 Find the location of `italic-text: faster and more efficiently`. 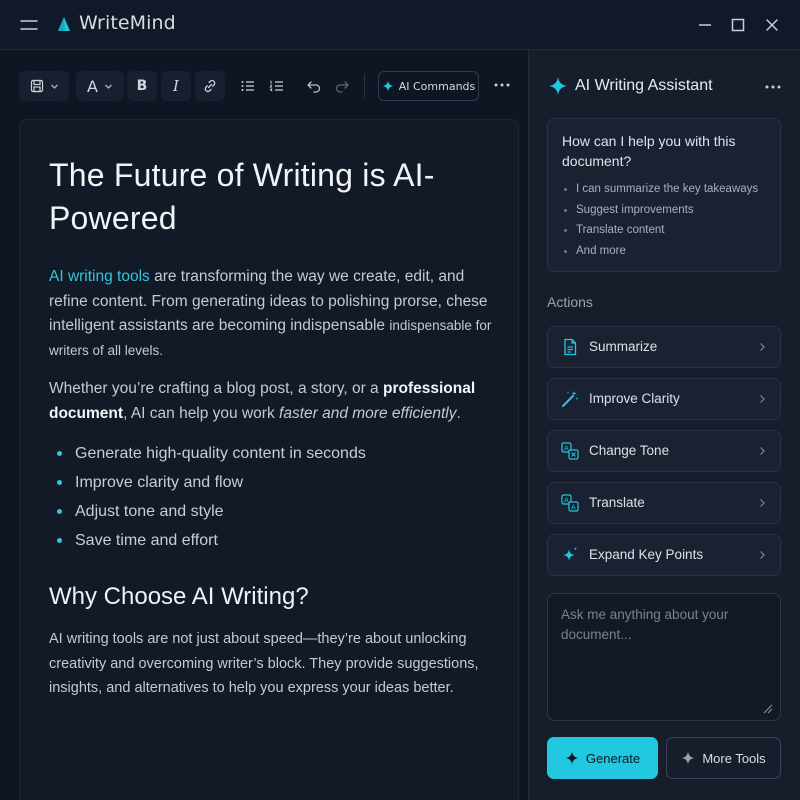

italic-text: faster and more efficiently is located at coordinates (368, 413).